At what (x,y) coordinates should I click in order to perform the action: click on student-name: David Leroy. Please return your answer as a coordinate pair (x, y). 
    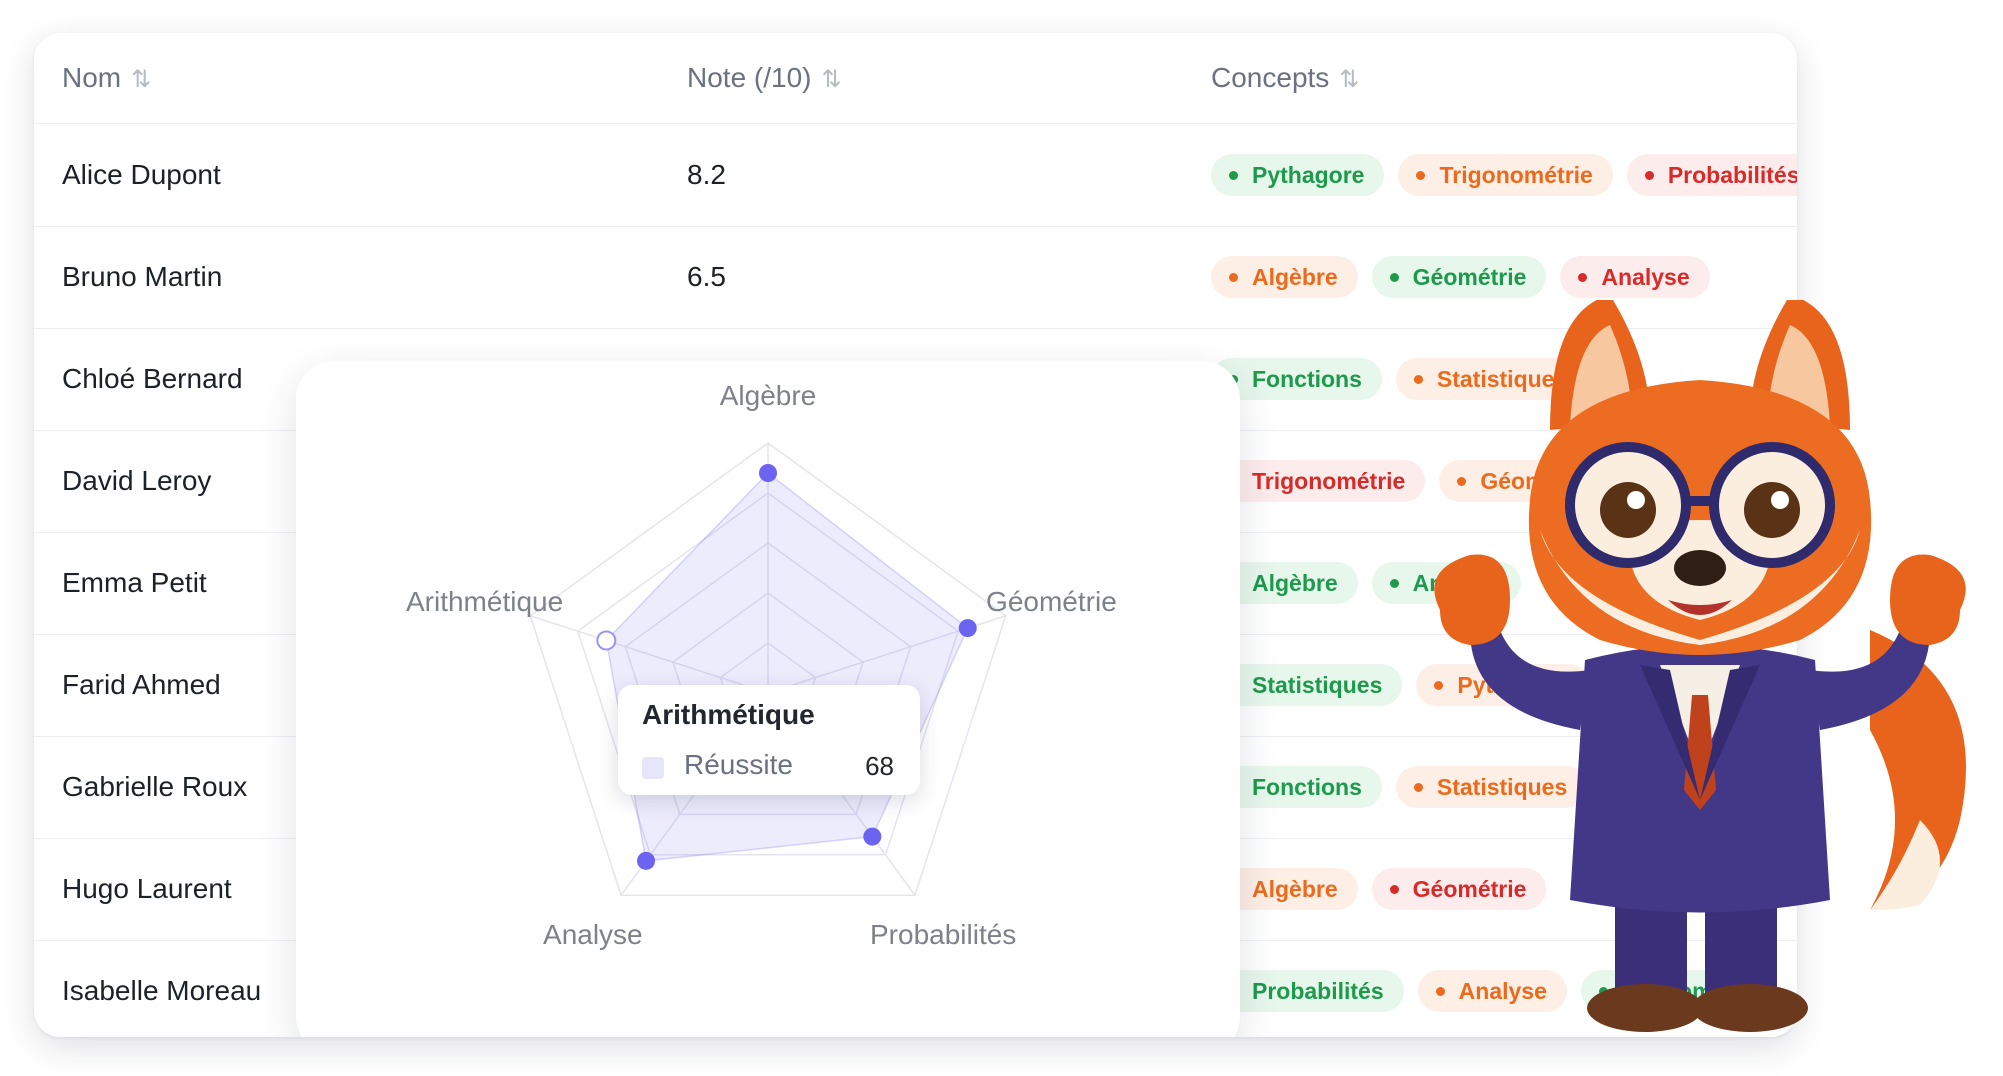
    Looking at the image, I should click on (137, 480).